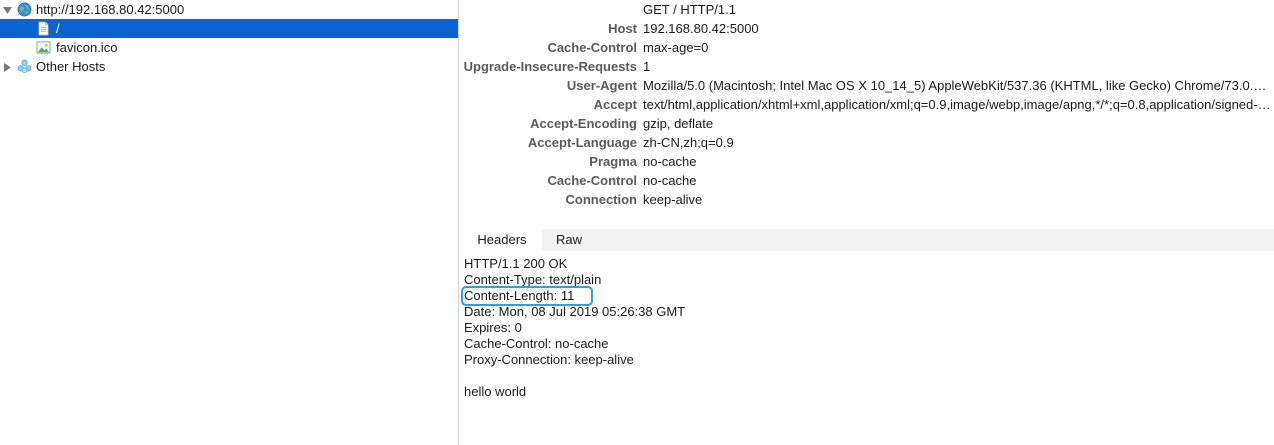 Image resolution: width=1274 pixels, height=445 pixels. Describe the element at coordinates (688, 142) in the screenshot. I see `header-value: zh-CN,zh;q=0.9` at that location.